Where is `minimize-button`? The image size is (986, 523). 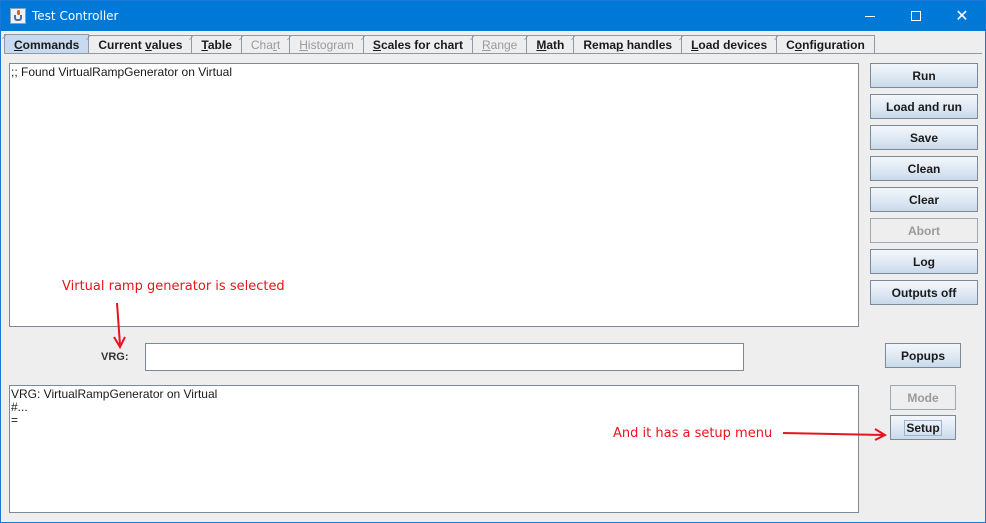
minimize-button is located at coordinates (870, 16).